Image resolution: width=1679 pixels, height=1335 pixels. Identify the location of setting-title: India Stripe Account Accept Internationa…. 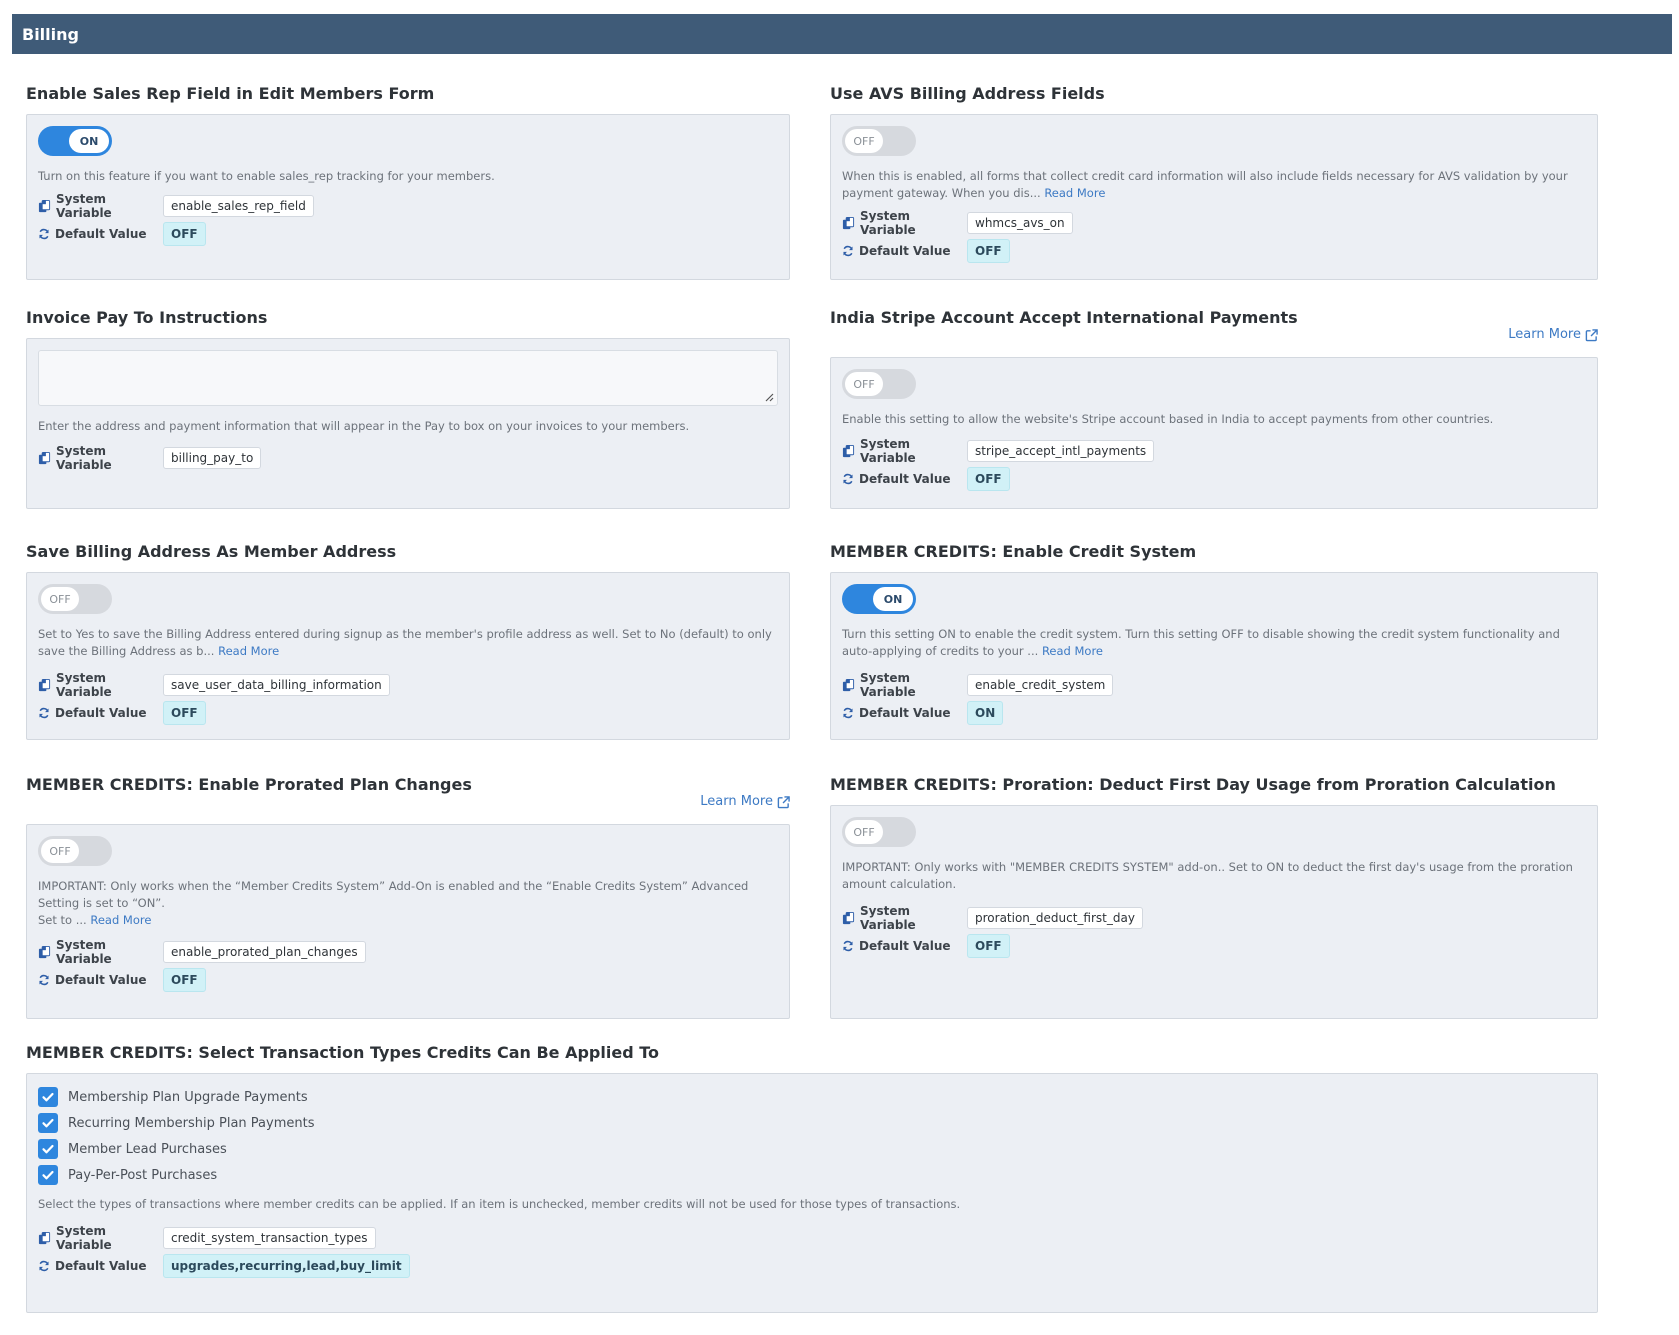
(1064, 317).